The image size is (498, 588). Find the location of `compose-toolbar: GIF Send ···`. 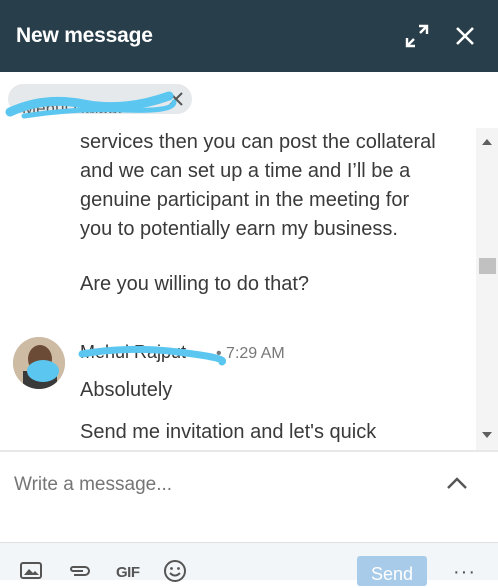

compose-toolbar: GIF Send ··· is located at coordinates (249, 564).